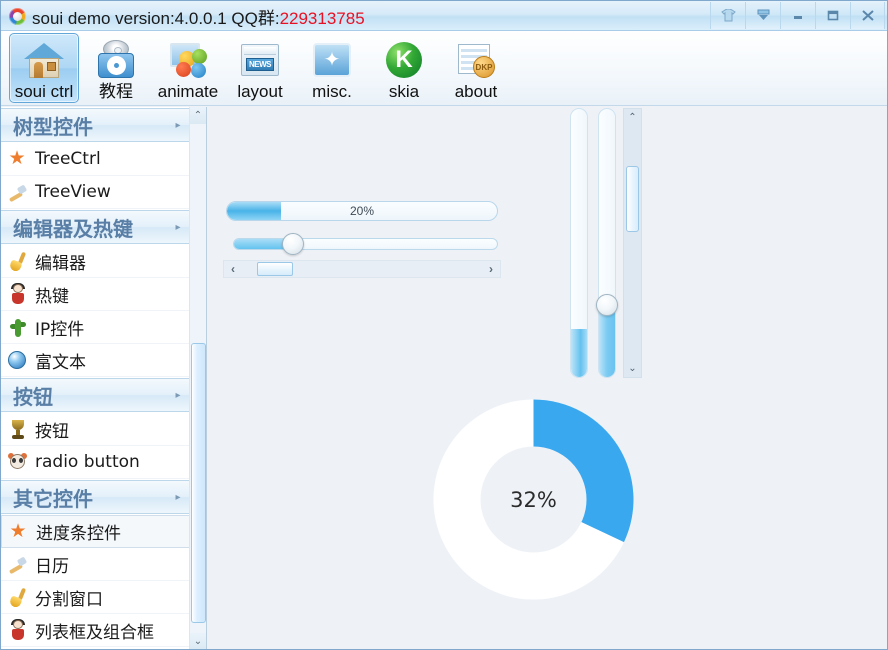  I want to click on skia-icon-letter: K, so click(404, 59).